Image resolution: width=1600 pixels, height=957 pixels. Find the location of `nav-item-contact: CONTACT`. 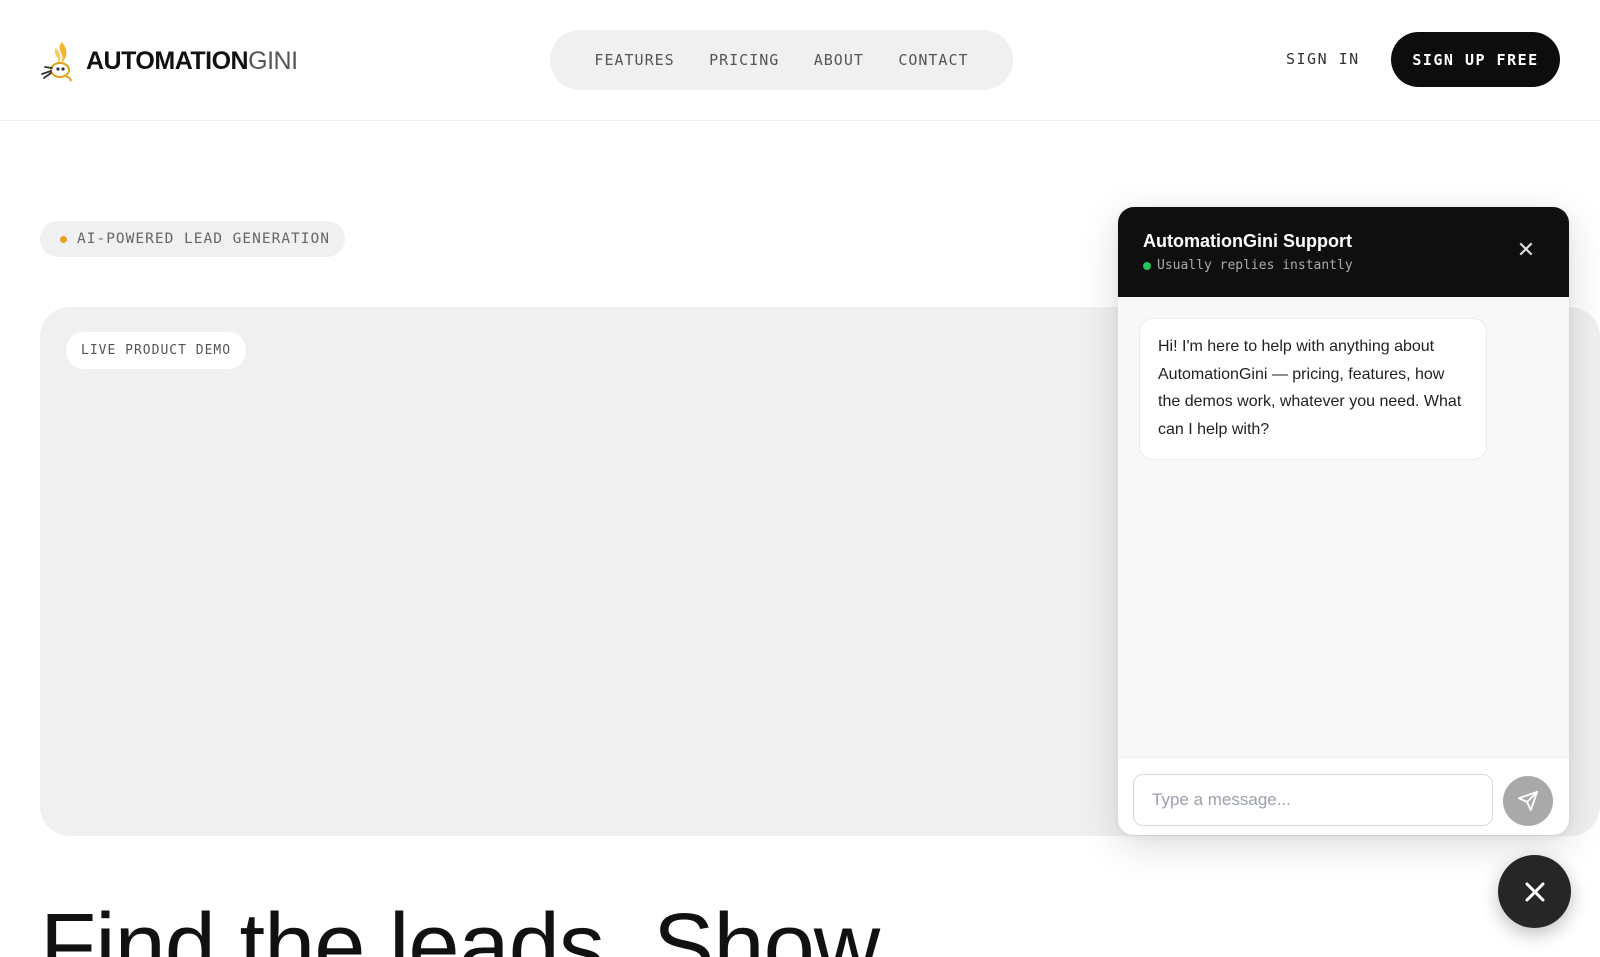

nav-item-contact: CONTACT is located at coordinates (933, 60).